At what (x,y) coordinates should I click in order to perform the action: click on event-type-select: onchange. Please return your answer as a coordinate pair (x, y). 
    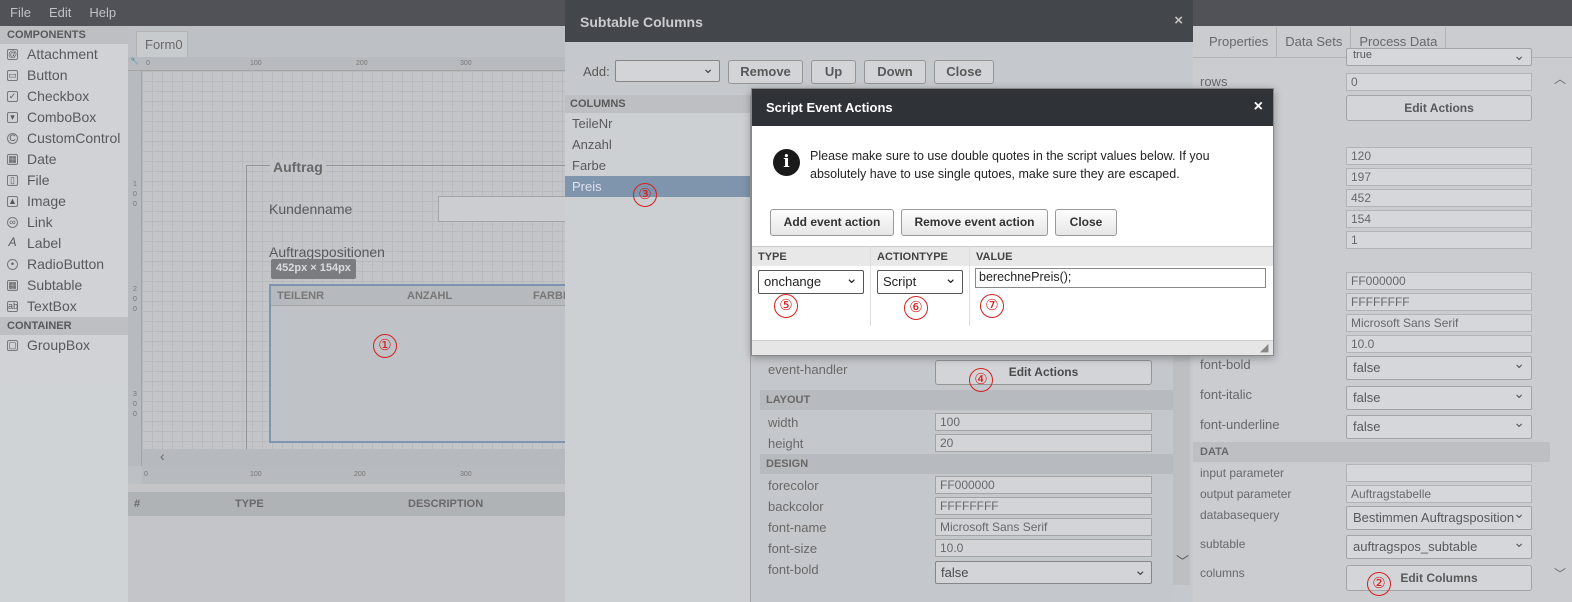
    Looking at the image, I should click on (811, 281).